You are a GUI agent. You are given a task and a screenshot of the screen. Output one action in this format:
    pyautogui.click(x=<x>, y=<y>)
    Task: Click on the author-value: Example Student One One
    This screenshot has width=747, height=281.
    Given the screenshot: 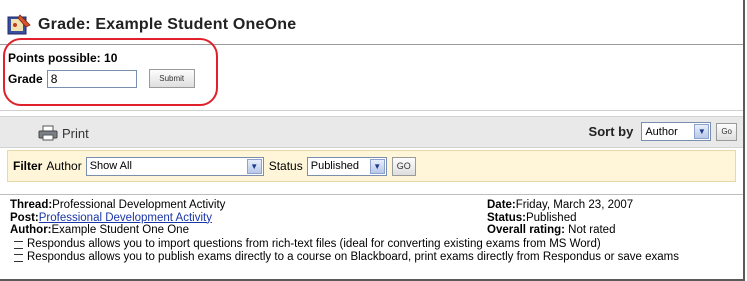 What is the action you would take?
    pyautogui.click(x=120, y=230)
    